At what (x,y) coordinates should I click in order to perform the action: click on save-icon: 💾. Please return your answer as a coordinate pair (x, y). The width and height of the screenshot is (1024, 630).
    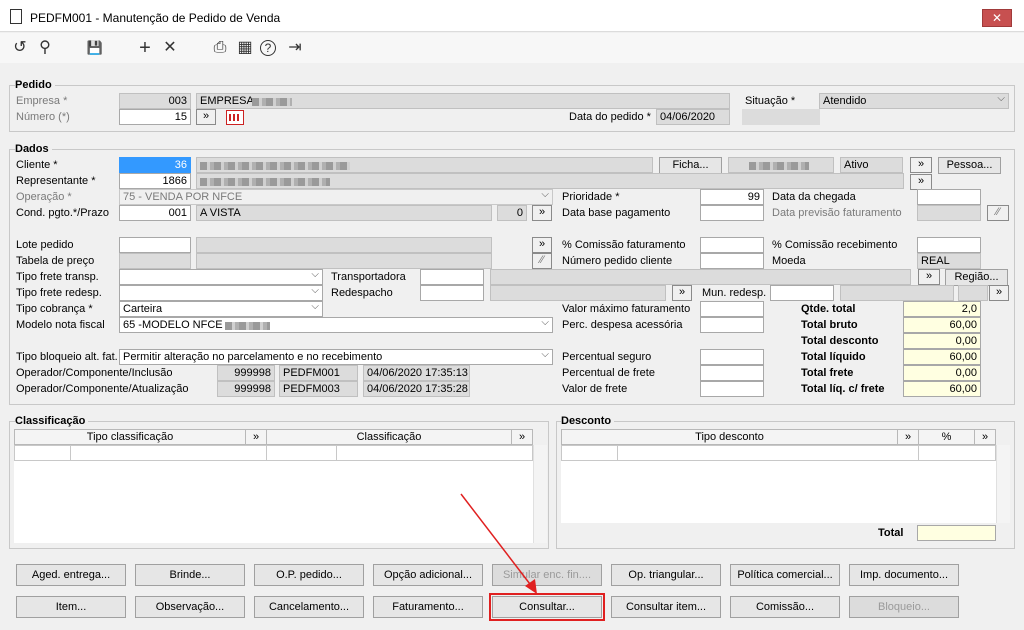
    Looking at the image, I should click on (95, 48).